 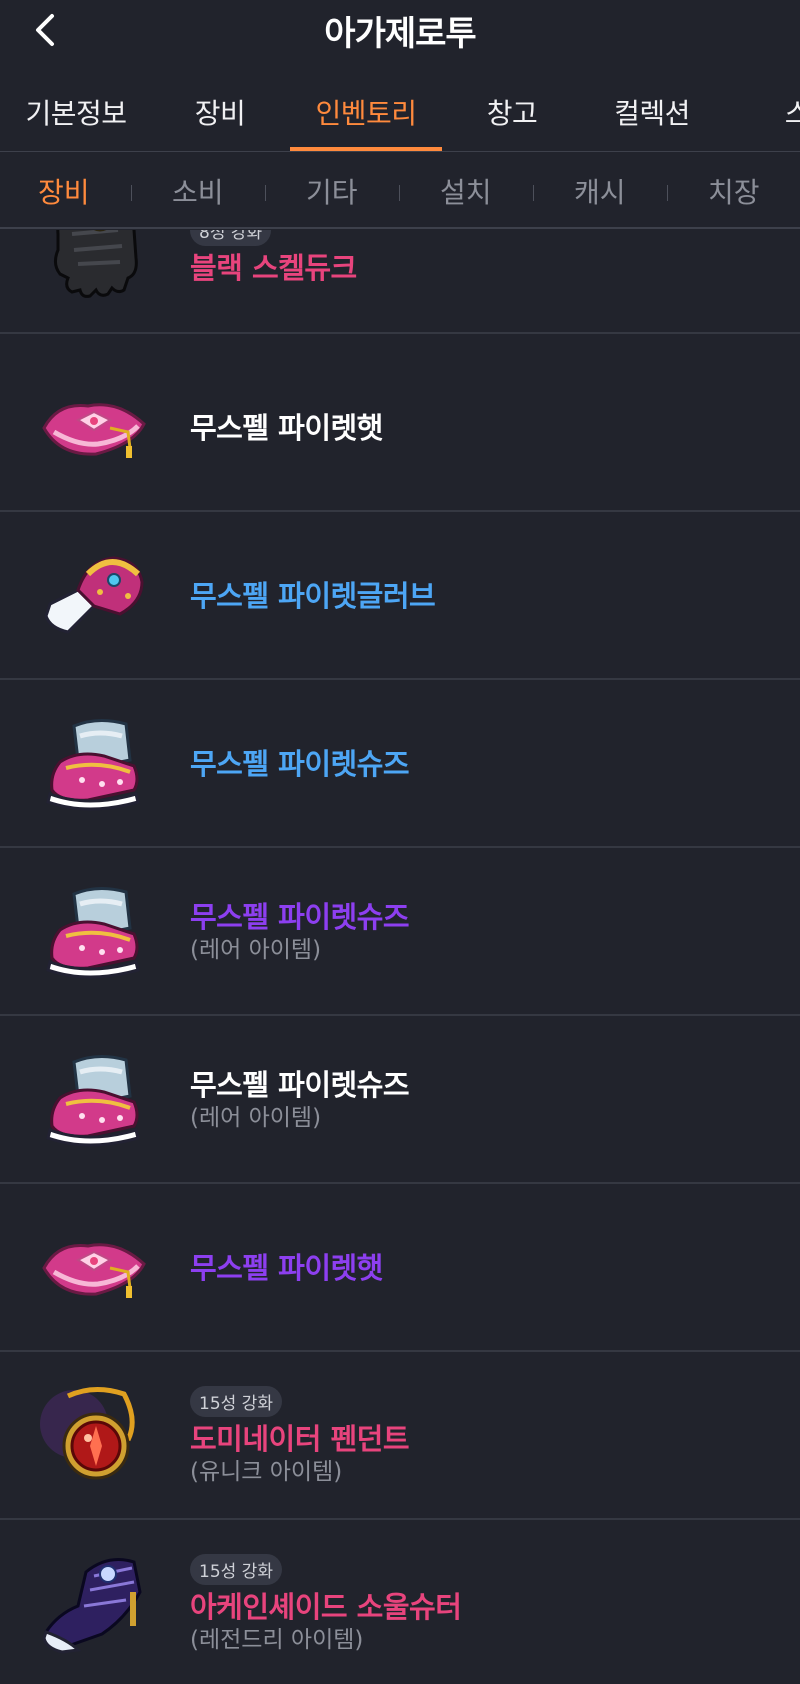 I want to click on tab-label: 스킬, so click(x=792, y=112).